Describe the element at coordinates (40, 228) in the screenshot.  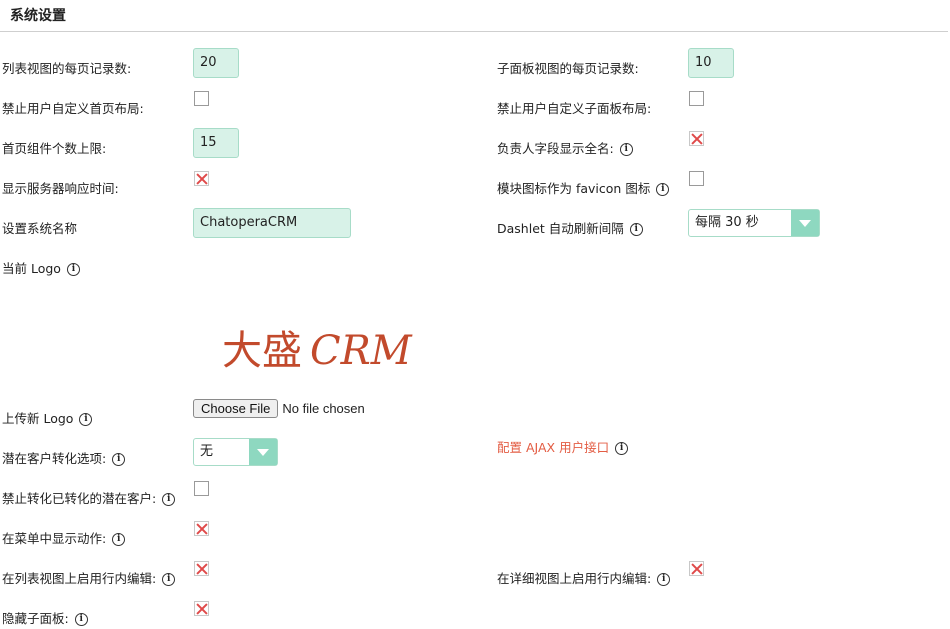
I see `system-name-label: 设置系统名称` at that location.